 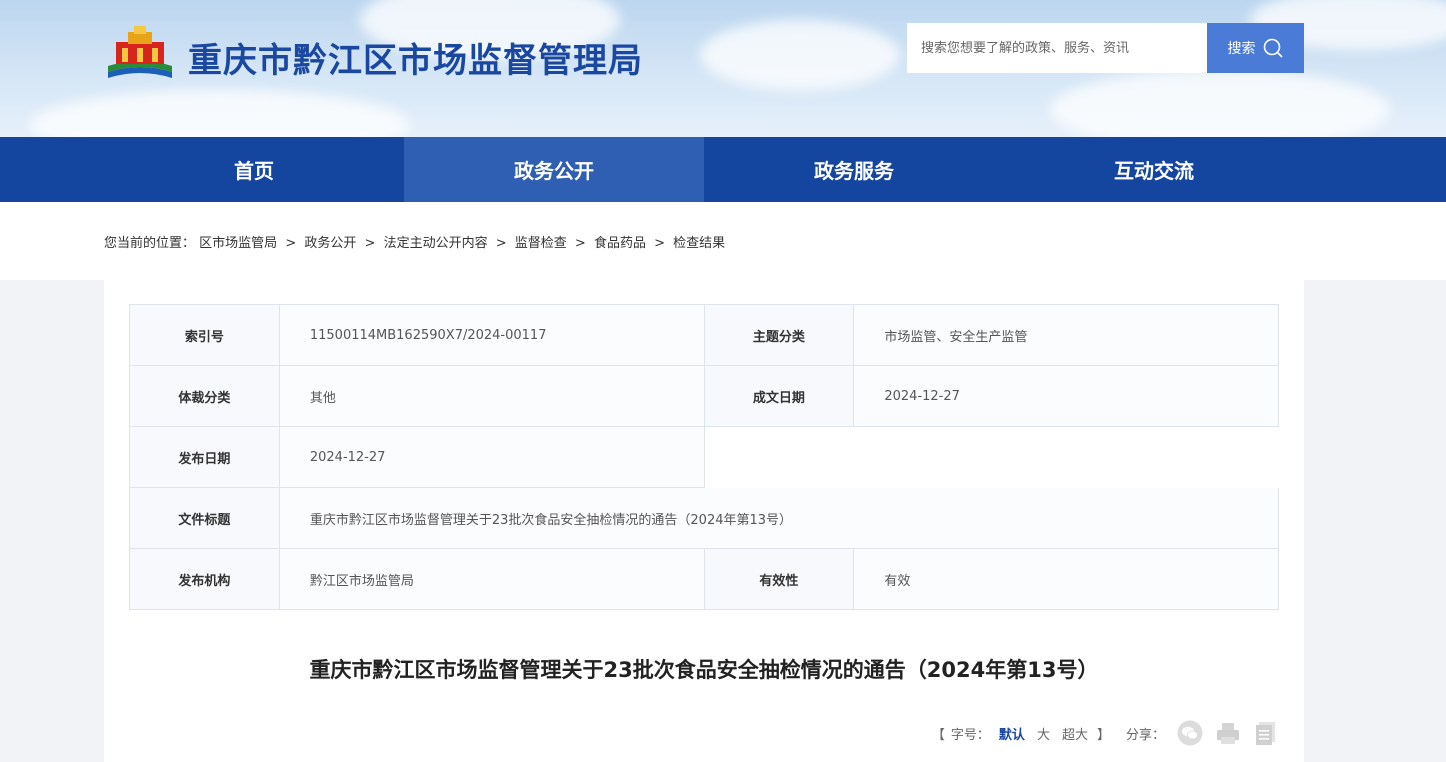 I want to click on breadcrumb-link: 监督检查, so click(x=541, y=243).